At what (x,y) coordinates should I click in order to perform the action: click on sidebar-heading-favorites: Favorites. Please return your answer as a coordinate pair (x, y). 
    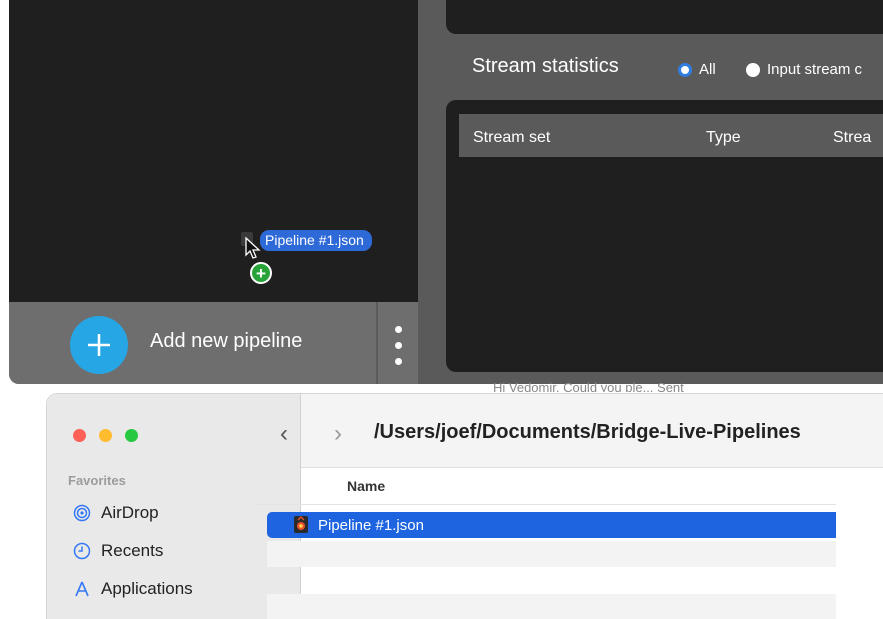
    Looking at the image, I should click on (97, 480).